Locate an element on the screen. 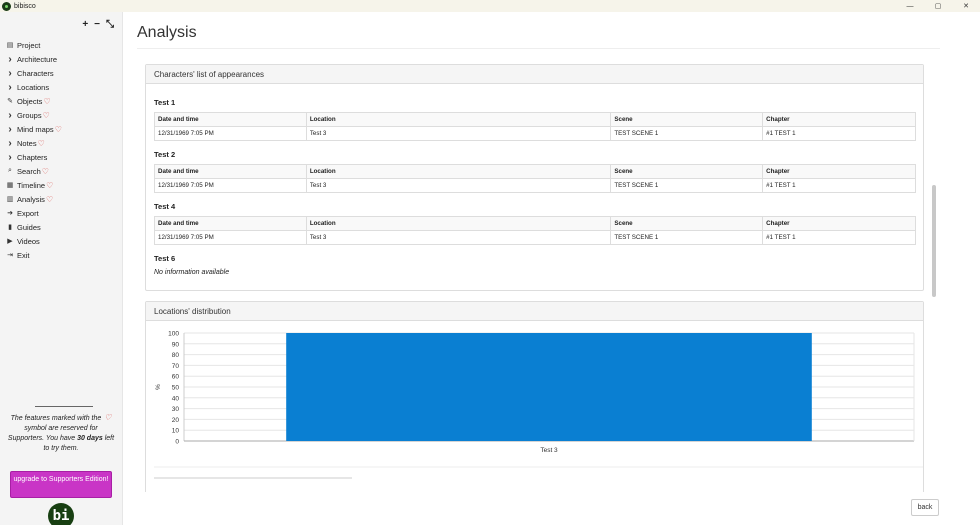 The height and width of the screenshot is (525, 980). sidebar-item-groups: › Groups ♡ is located at coordinates (34, 115).